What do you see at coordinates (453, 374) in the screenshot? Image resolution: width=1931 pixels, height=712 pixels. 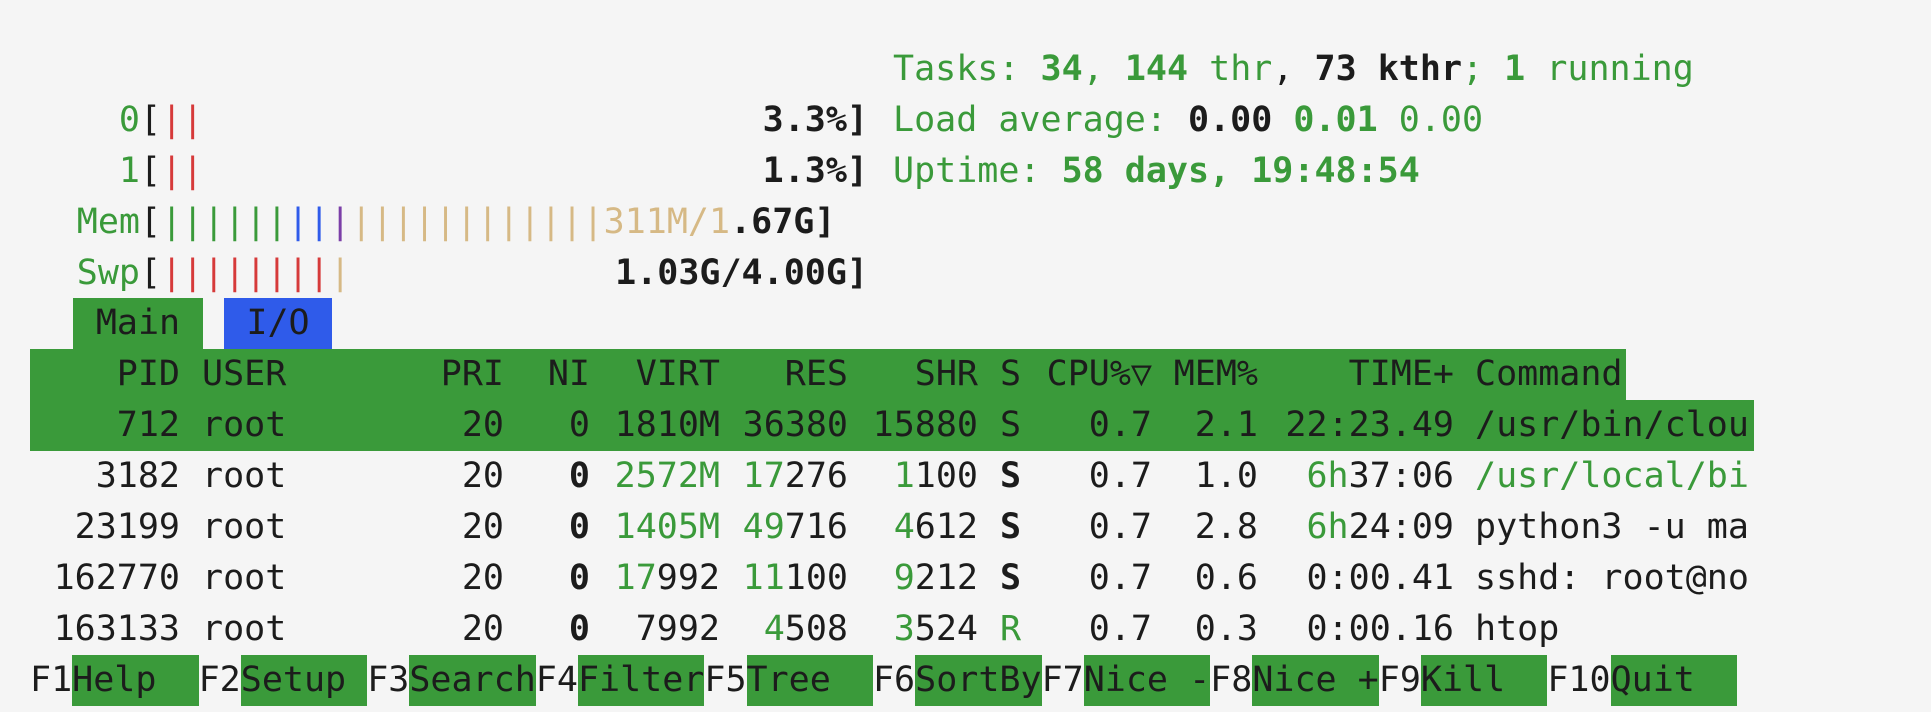 I see `col-pri: PRI` at bounding box center [453, 374].